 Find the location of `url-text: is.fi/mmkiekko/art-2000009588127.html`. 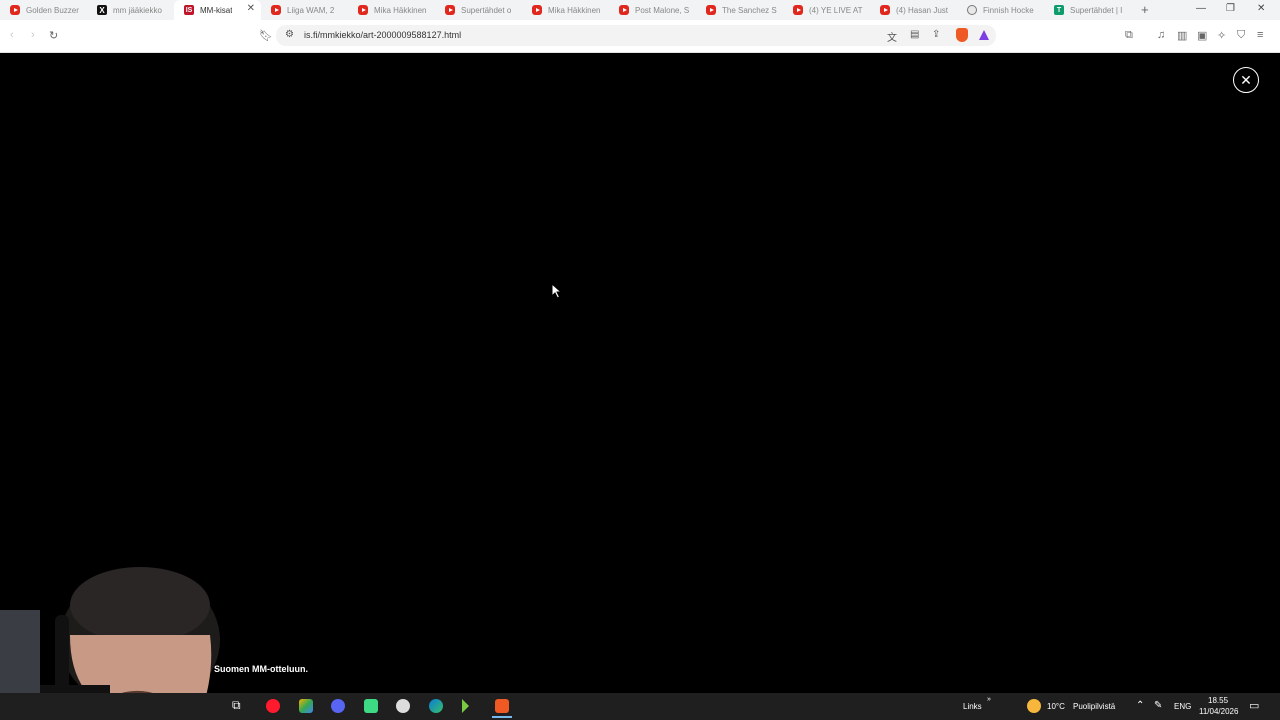

url-text: is.fi/mmkiekko/art-2000009588127.html is located at coordinates (382, 35).